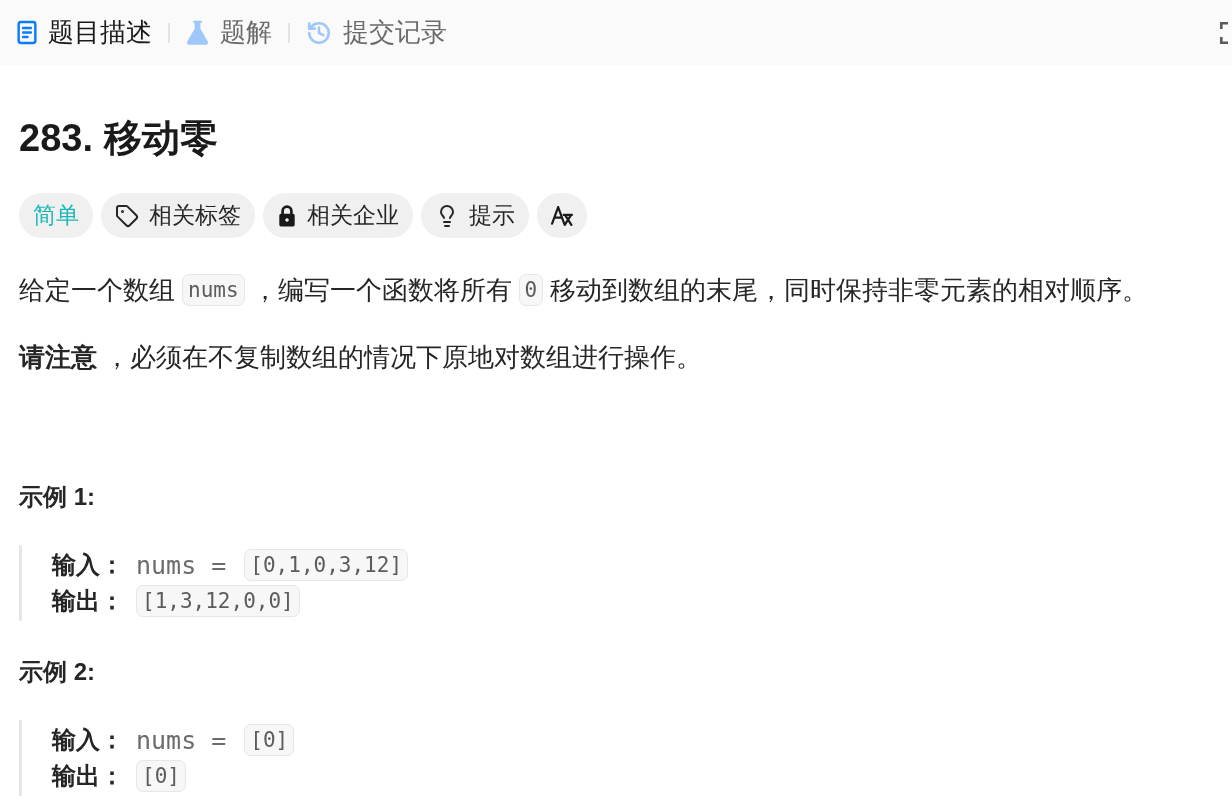 This screenshot has height=801, width=1232. I want to click on topics-button: 相关标签, so click(178, 215).